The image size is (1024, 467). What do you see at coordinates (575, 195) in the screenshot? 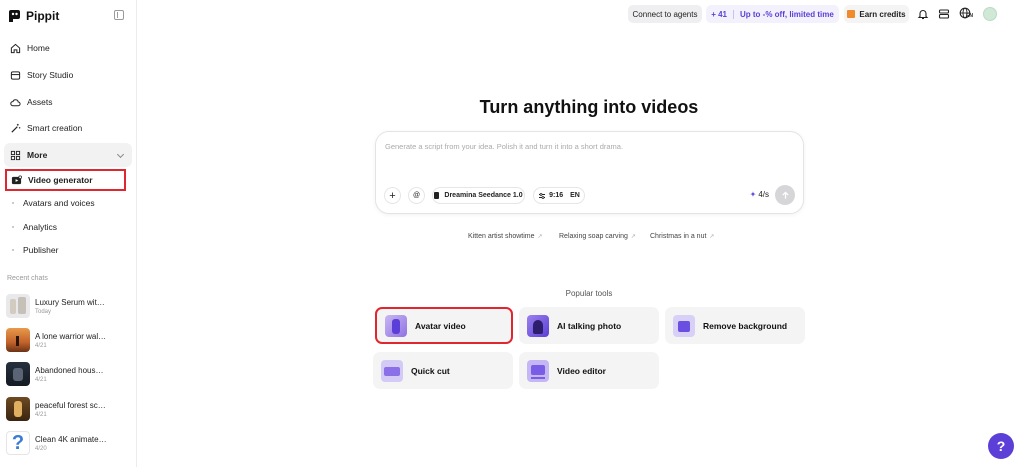
I see `language-label: EN` at bounding box center [575, 195].